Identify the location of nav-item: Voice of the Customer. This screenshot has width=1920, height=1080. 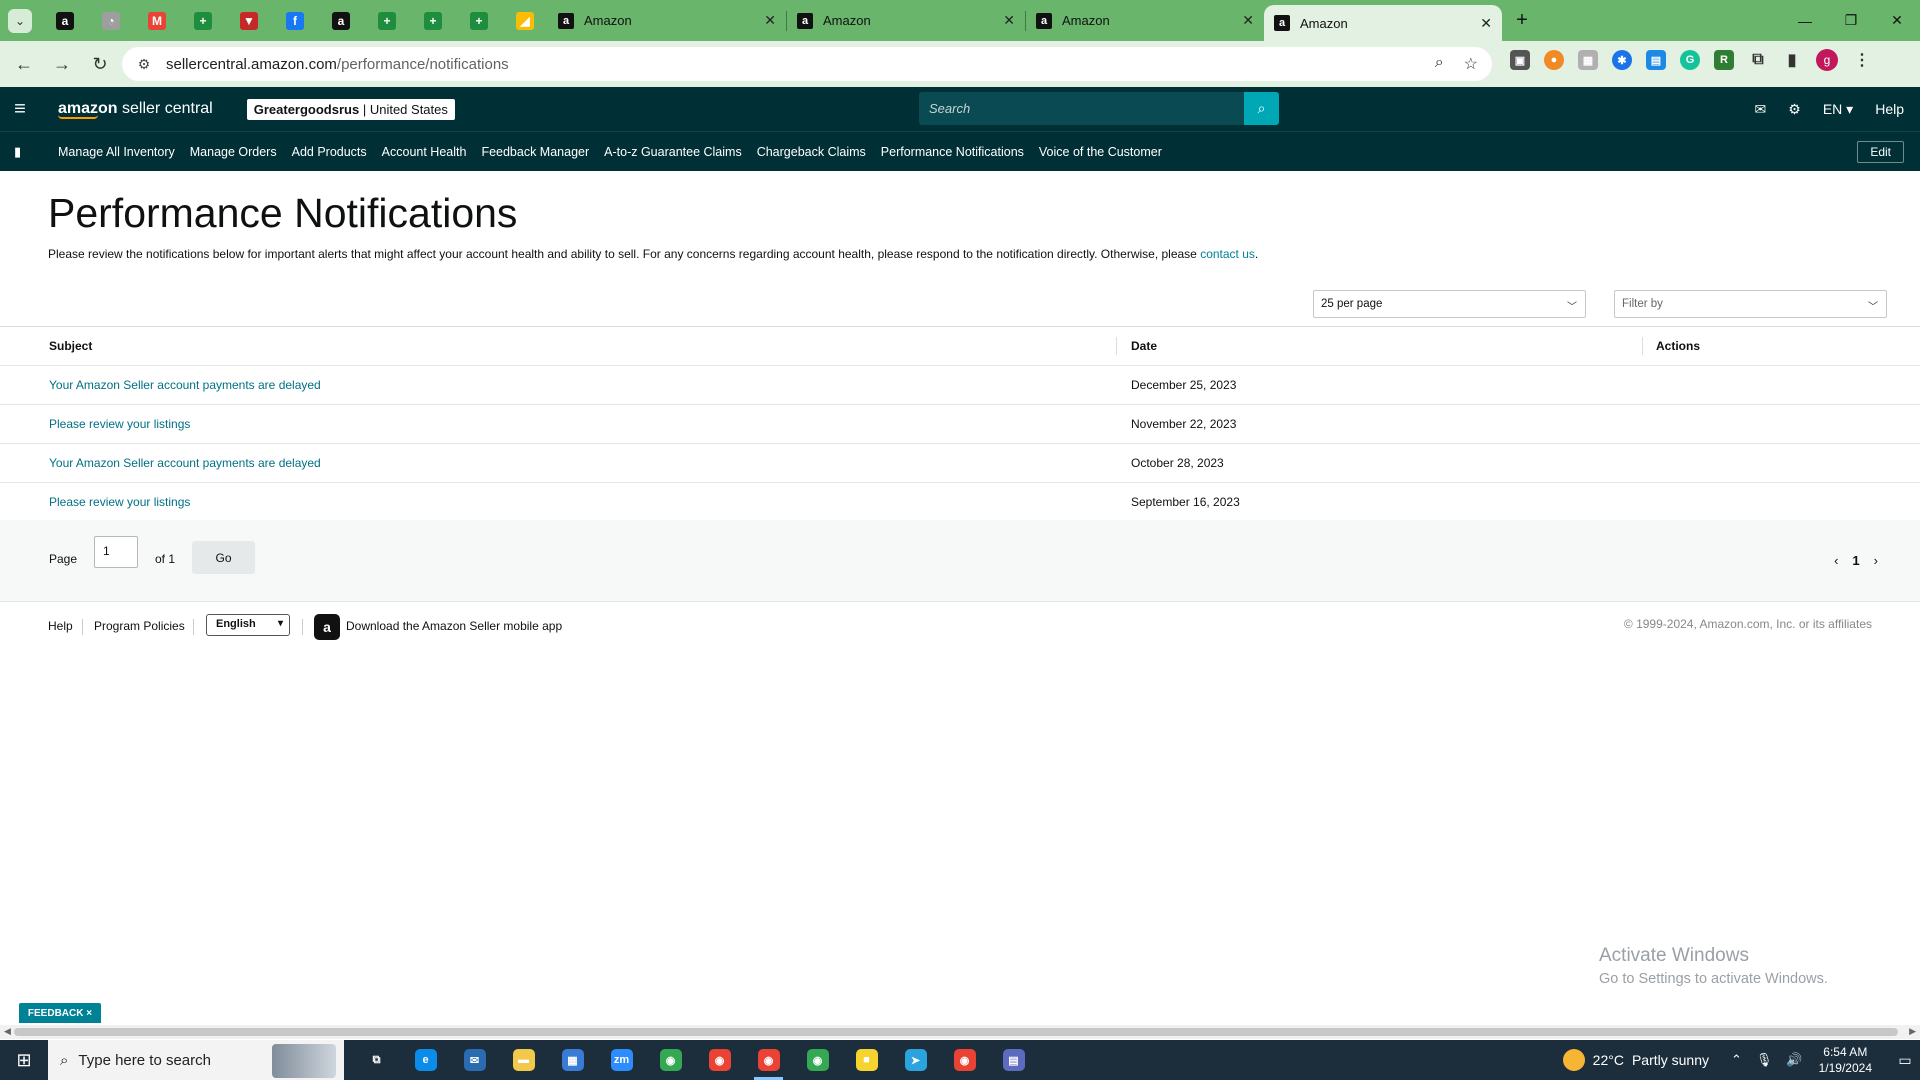
(1100, 152).